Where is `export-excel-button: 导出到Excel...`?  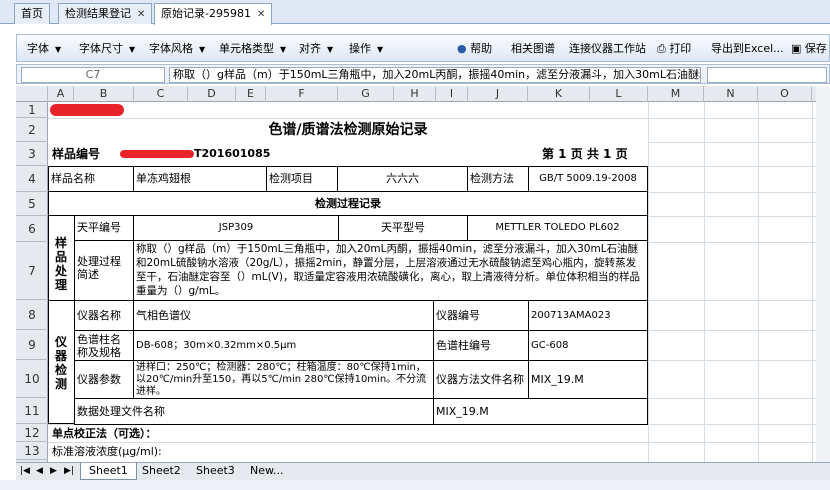 export-excel-button: 导出到Excel... is located at coordinates (747, 49).